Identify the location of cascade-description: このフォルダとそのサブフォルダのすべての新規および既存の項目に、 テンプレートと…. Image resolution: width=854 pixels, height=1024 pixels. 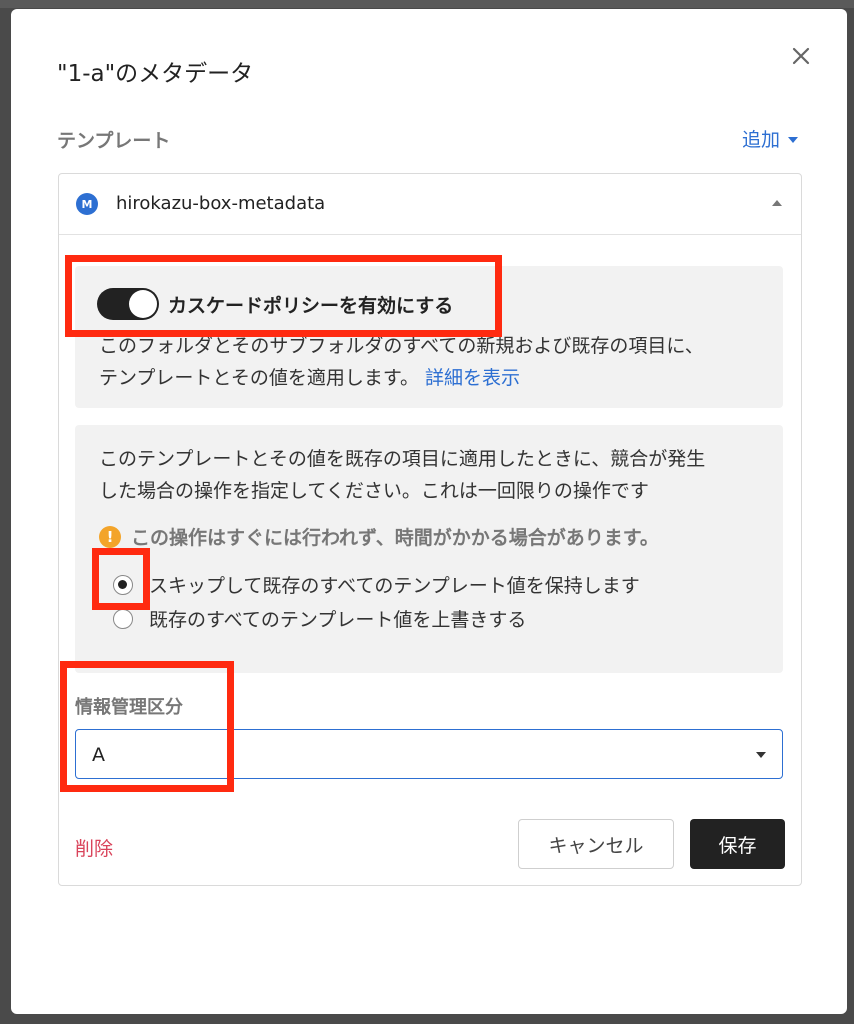
(439, 362).